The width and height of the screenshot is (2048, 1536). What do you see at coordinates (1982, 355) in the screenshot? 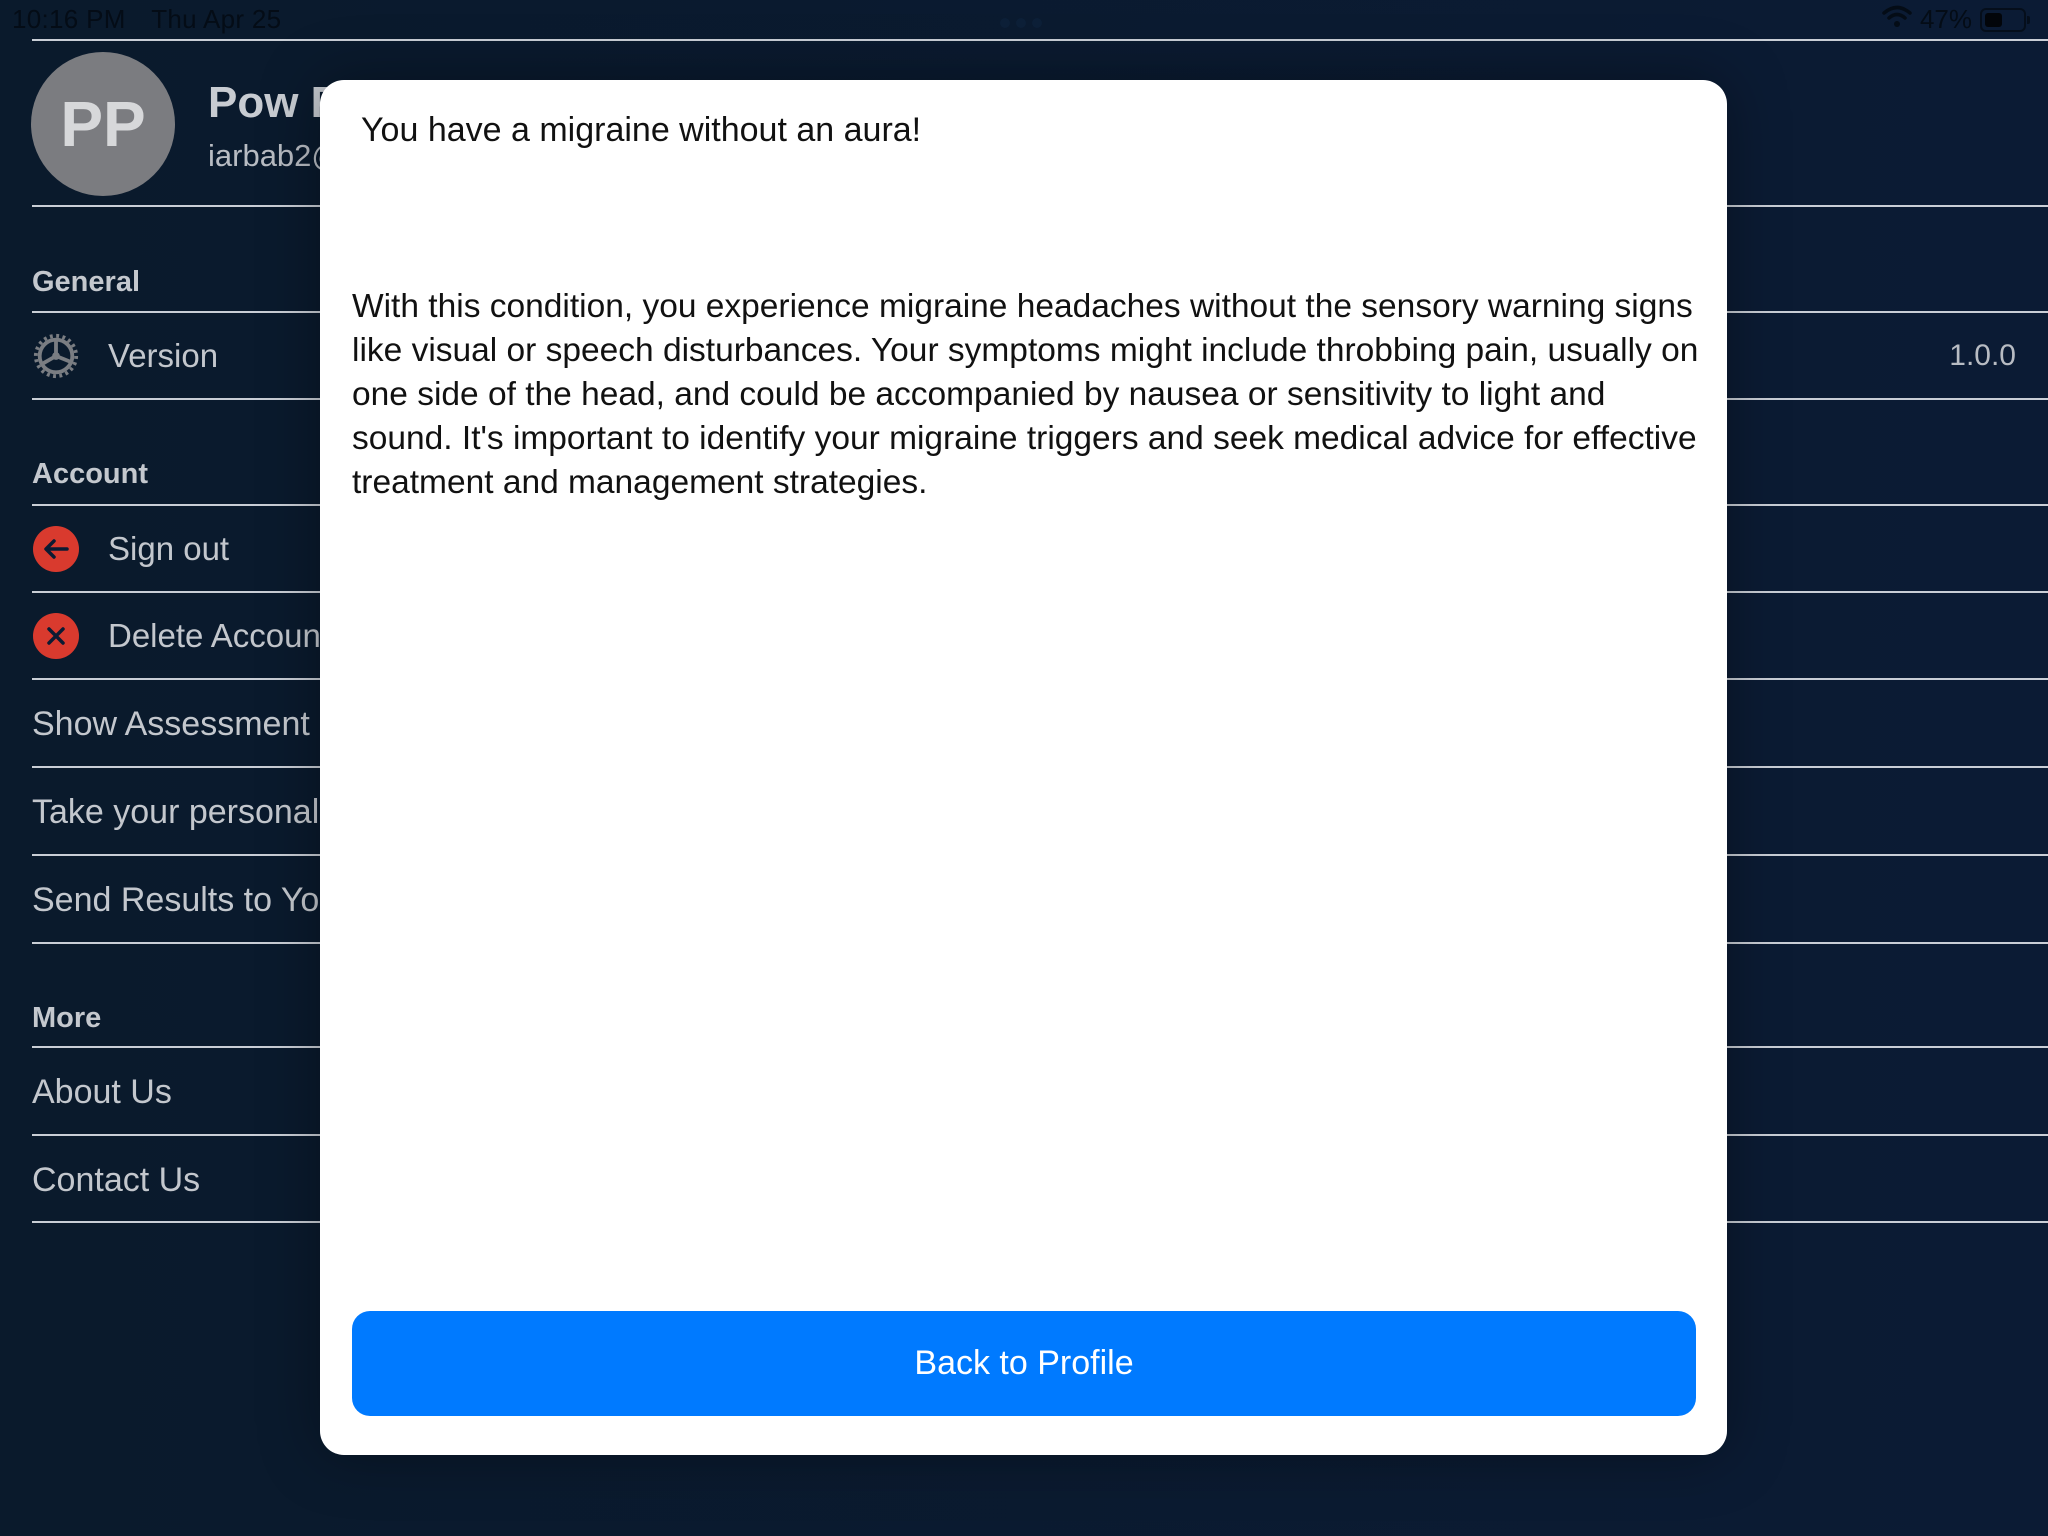
I see `version-value: 1.0.0` at bounding box center [1982, 355].